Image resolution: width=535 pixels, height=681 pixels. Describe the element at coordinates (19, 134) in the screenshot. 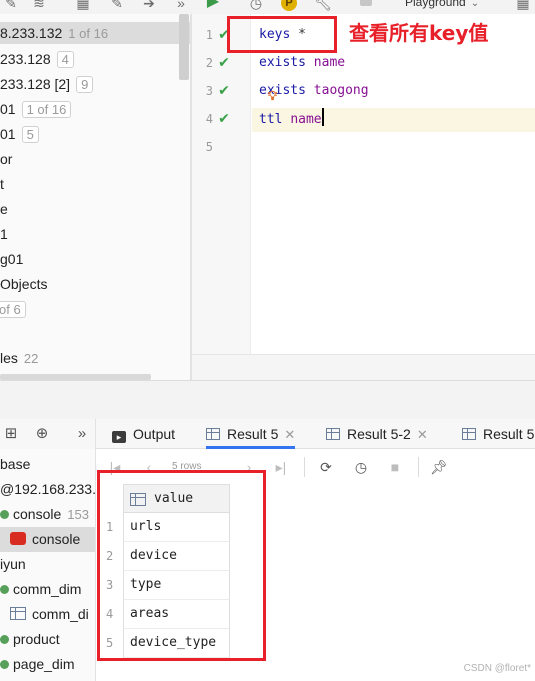

I see `tree-item: 01 5` at that location.